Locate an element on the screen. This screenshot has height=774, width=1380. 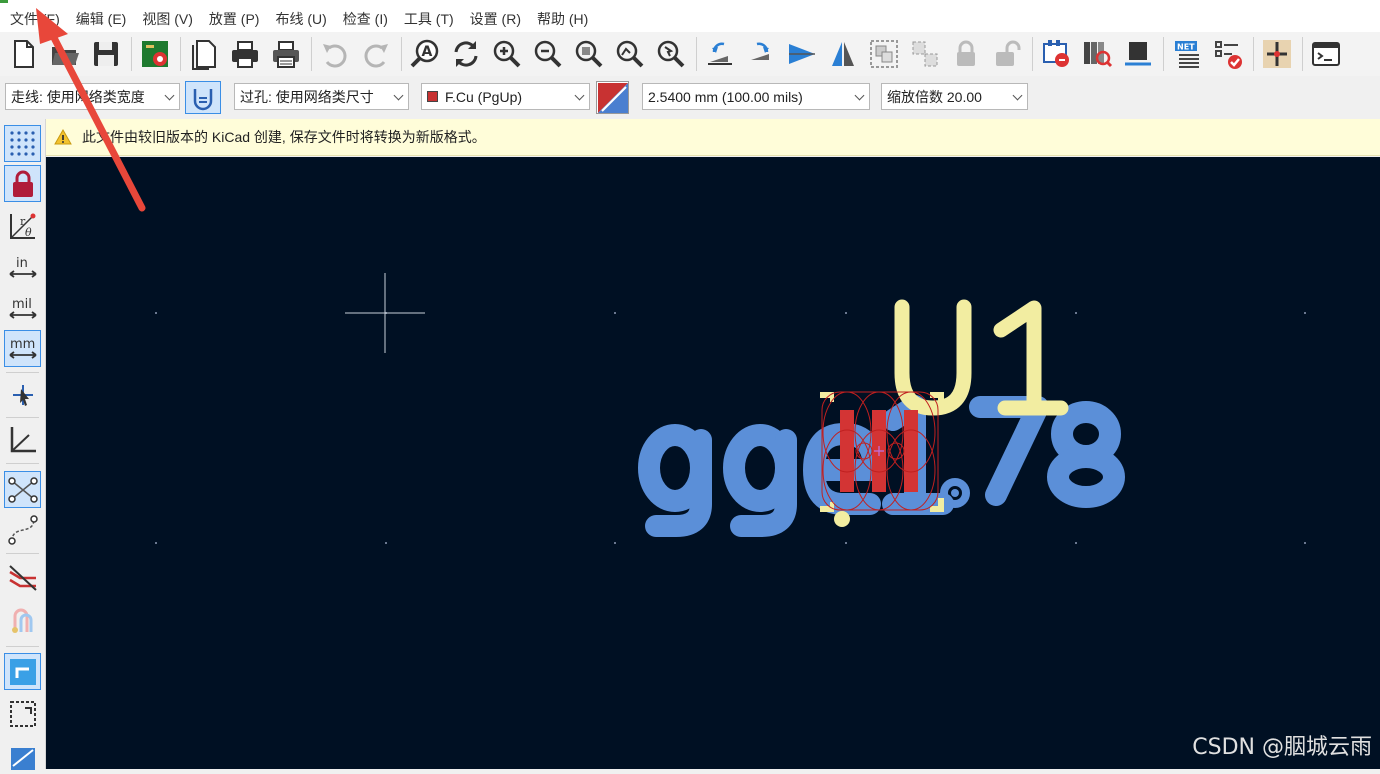
units-mil-button: mil is located at coordinates (22, 308).